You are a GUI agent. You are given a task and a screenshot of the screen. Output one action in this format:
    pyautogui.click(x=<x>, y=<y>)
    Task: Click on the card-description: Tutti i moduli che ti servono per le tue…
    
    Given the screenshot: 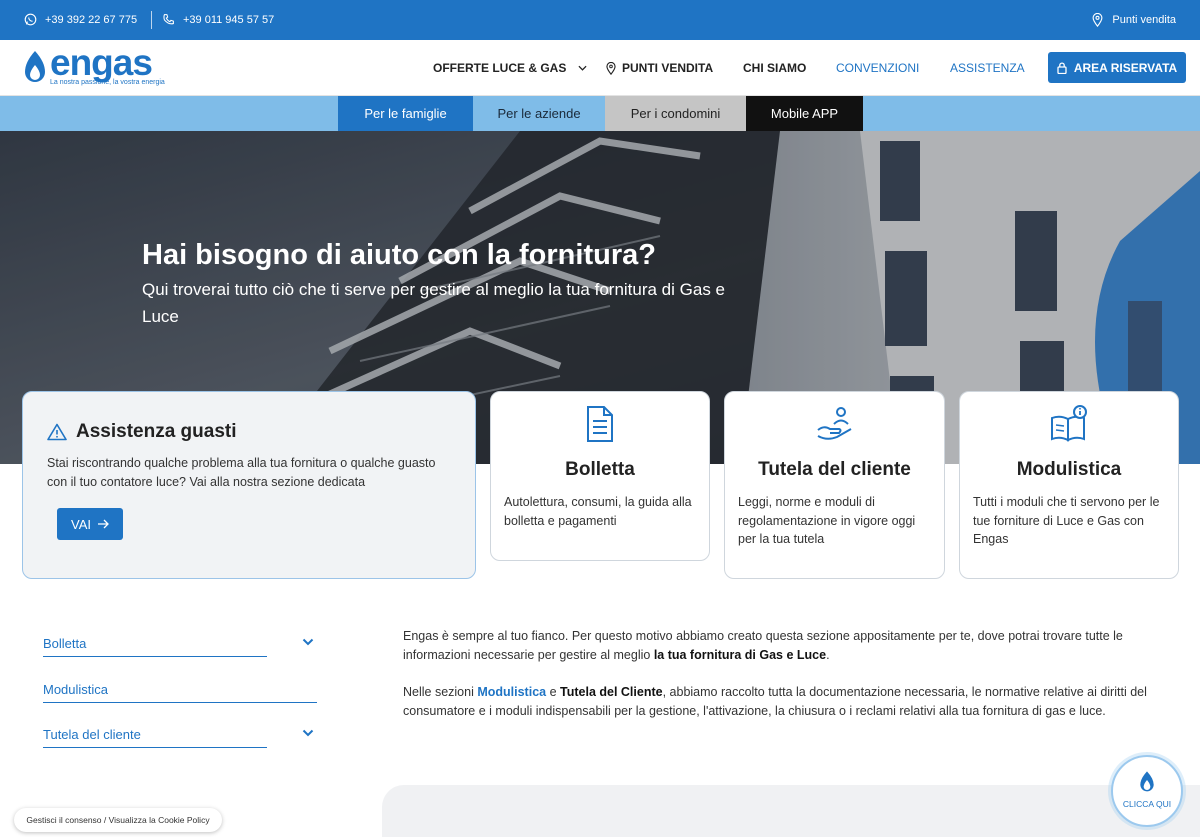 What is the action you would take?
    pyautogui.click(x=1066, y=520)
    